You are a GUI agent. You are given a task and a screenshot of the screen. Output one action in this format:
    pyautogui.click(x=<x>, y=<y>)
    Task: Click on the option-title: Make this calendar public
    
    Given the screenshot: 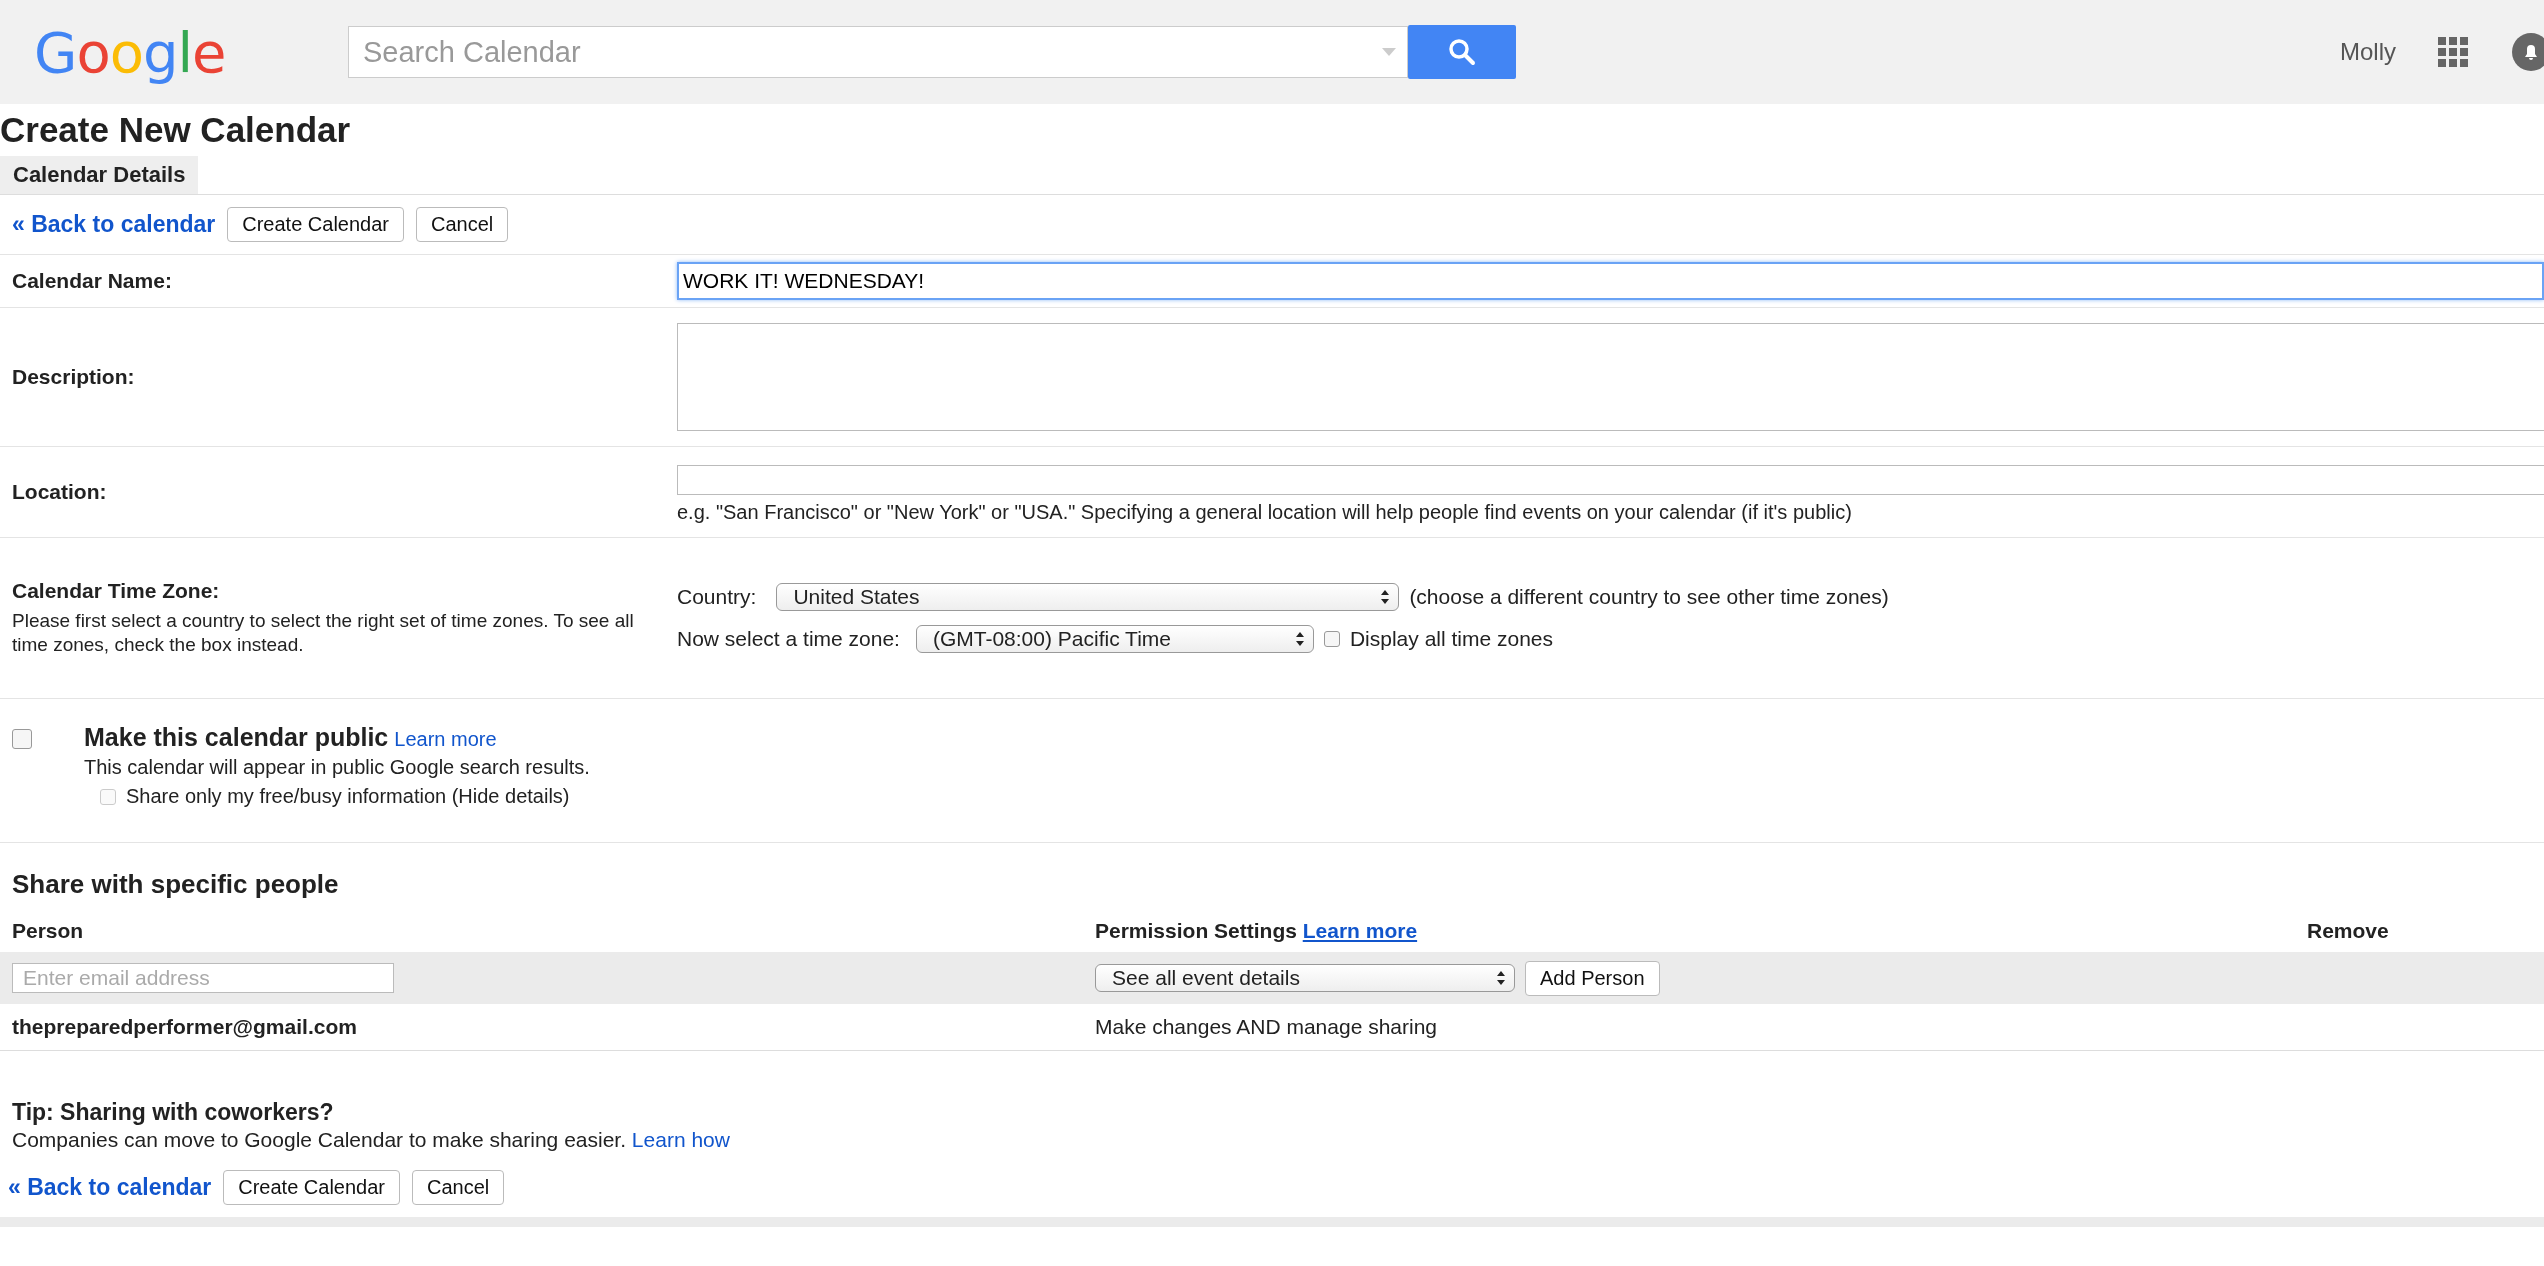 What is the action you would take?
    pyautogui.click(x=236, y=737)
    